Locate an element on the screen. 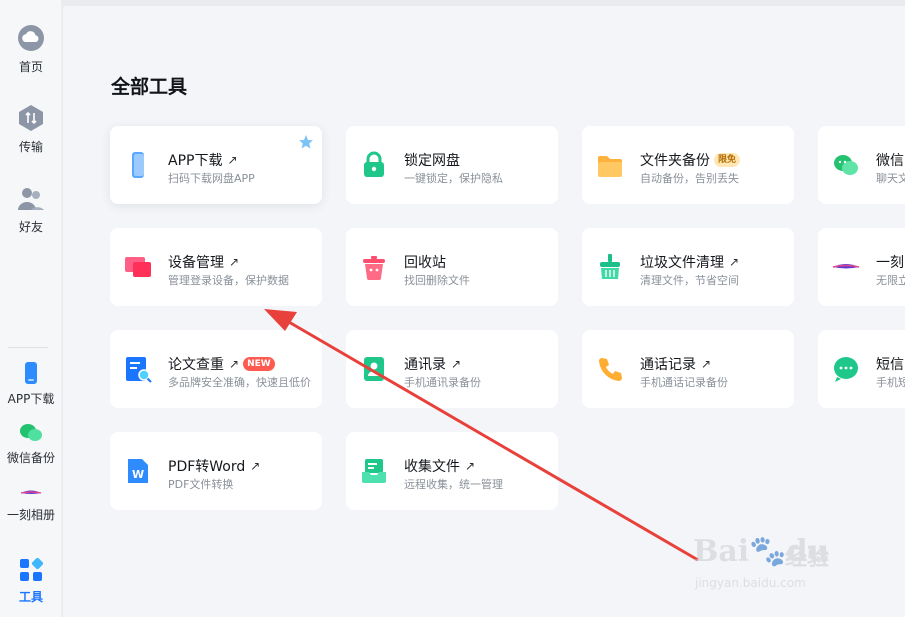 The width and height of the screenshot is (905, 617). broom-icon is located at coordinates (610, 266).